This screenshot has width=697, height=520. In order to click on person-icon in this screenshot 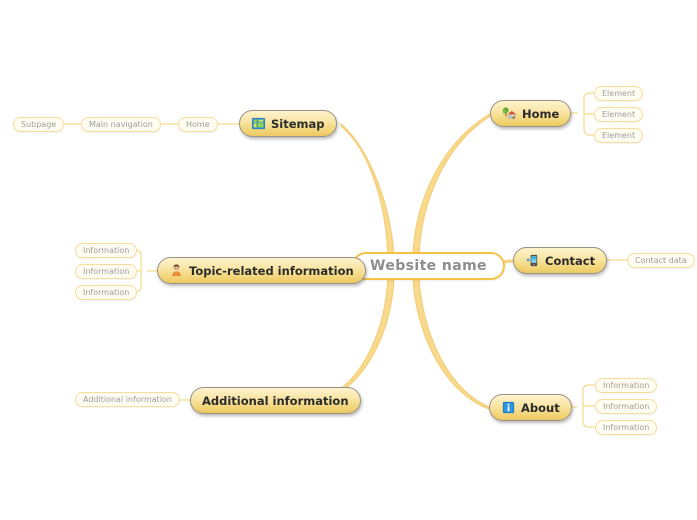, I will do `click(176, 270)`.